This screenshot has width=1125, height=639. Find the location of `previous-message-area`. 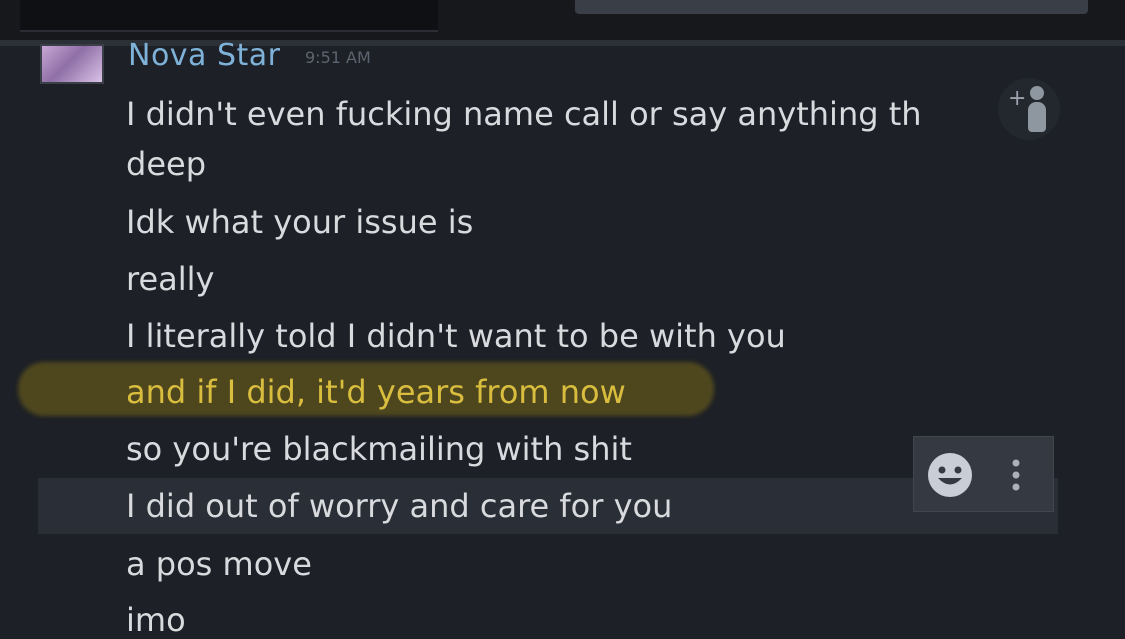

previous-message-area is located at coordinates (562, 20).